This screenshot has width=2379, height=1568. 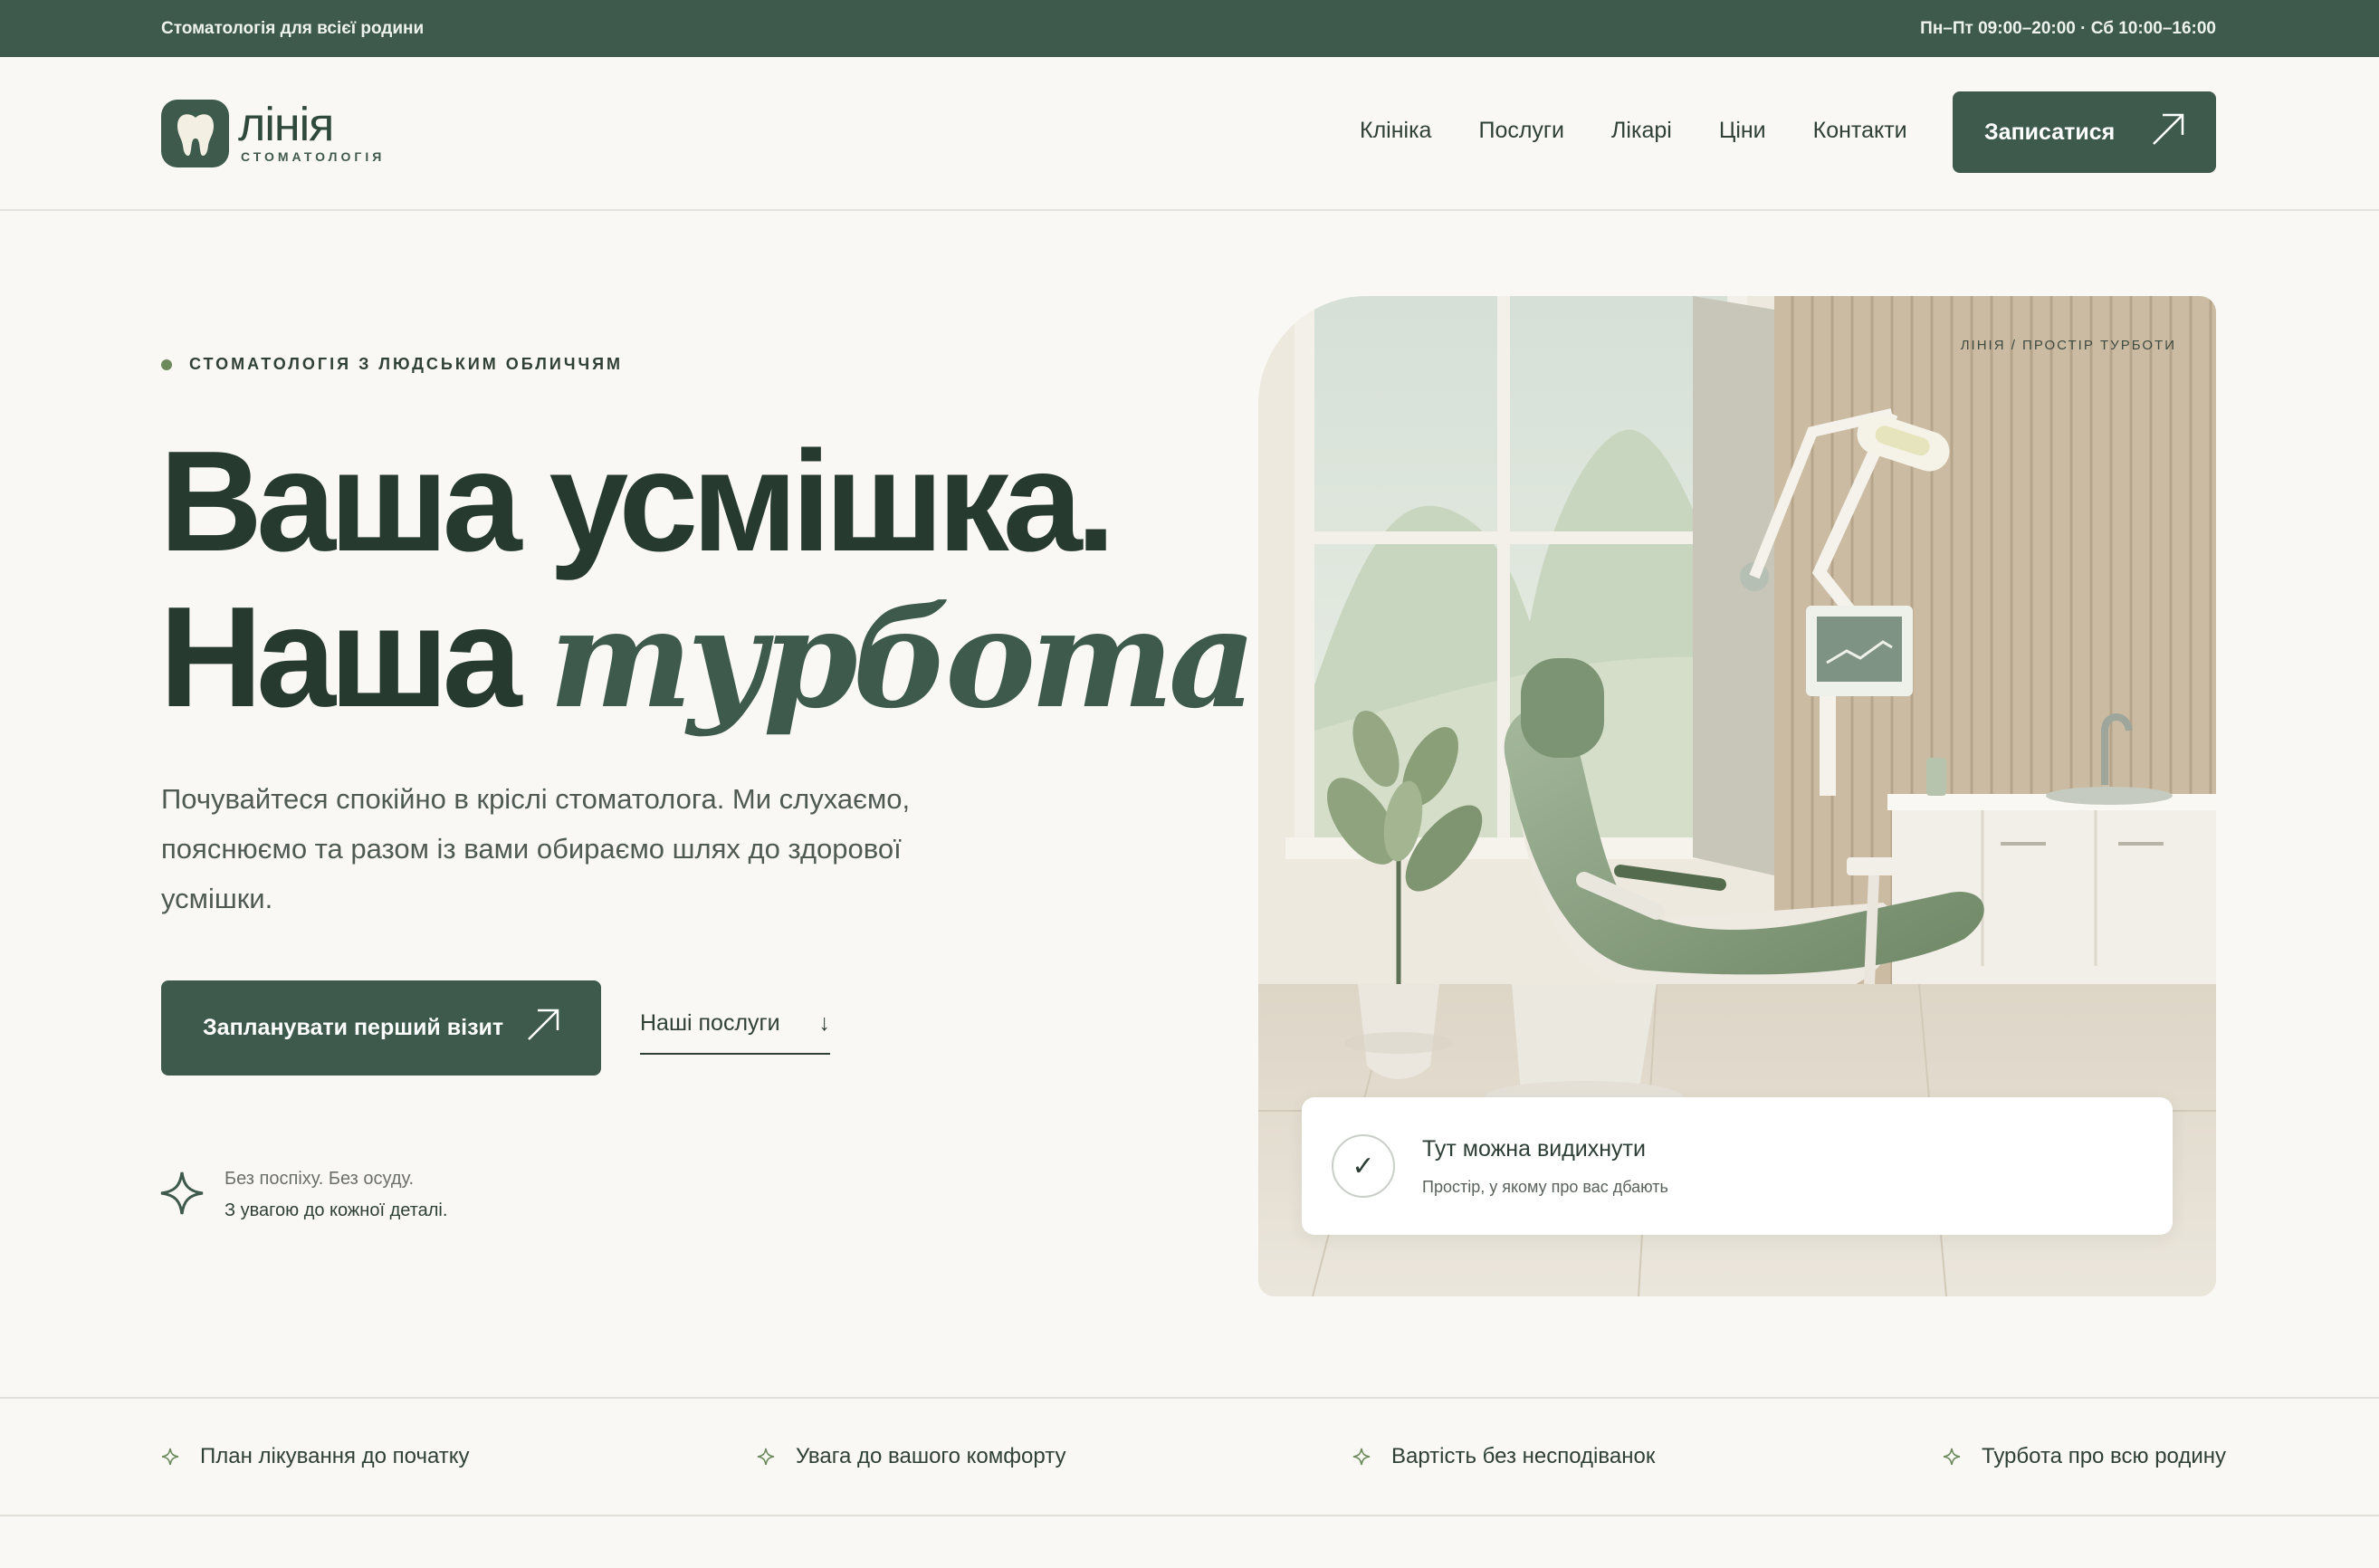 I want to click on card-title: Тут можна видихнути, so click(x=1534, y=1148).